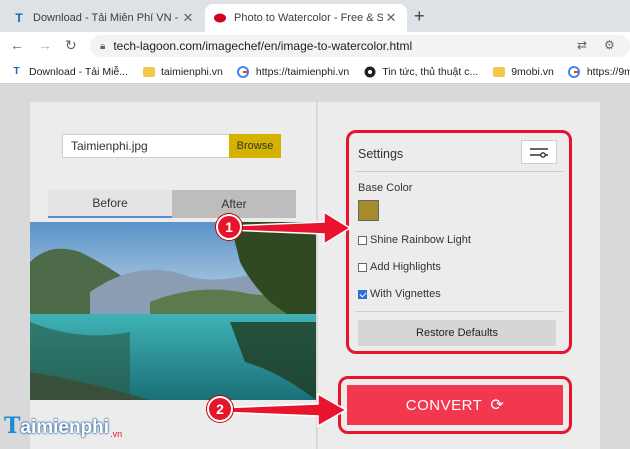 The height and width of the screenshot is (449, 630). I want to click on annotation-badge-1: 1, so click(229, 227).